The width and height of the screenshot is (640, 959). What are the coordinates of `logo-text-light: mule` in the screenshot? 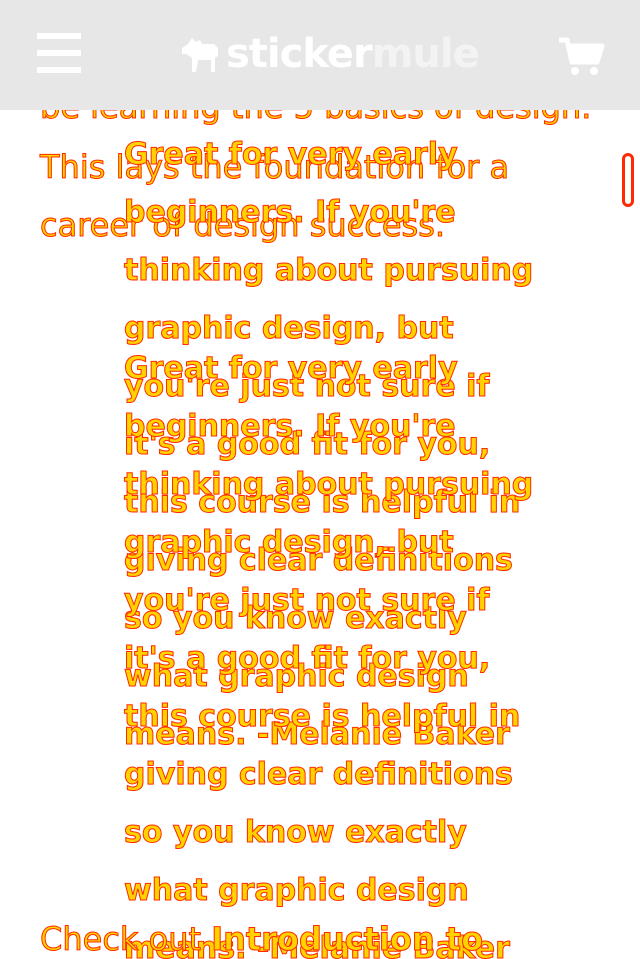 It's located at (425, 54).